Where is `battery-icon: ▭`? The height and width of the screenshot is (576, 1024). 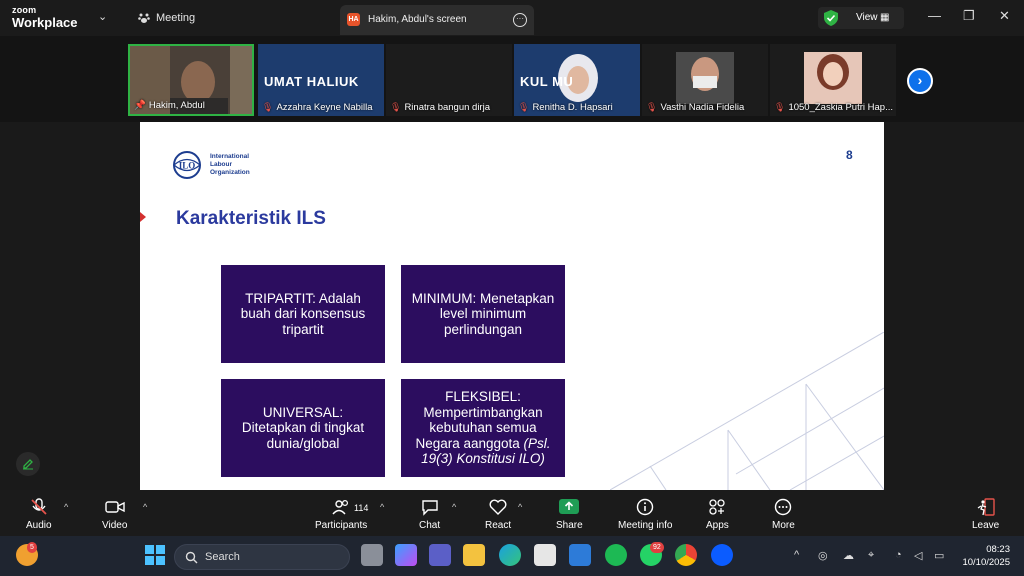
battery-icon: ▭ is located at coordinates (939, 555).